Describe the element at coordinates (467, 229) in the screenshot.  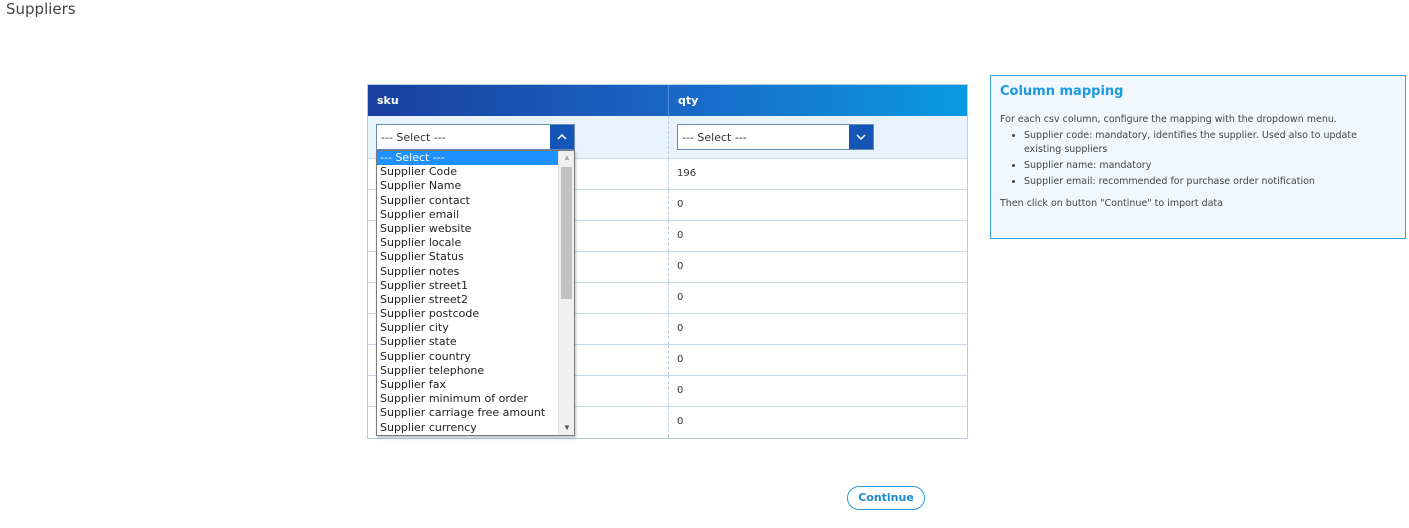
I see `dropdown-option: Supplier website` at that location.